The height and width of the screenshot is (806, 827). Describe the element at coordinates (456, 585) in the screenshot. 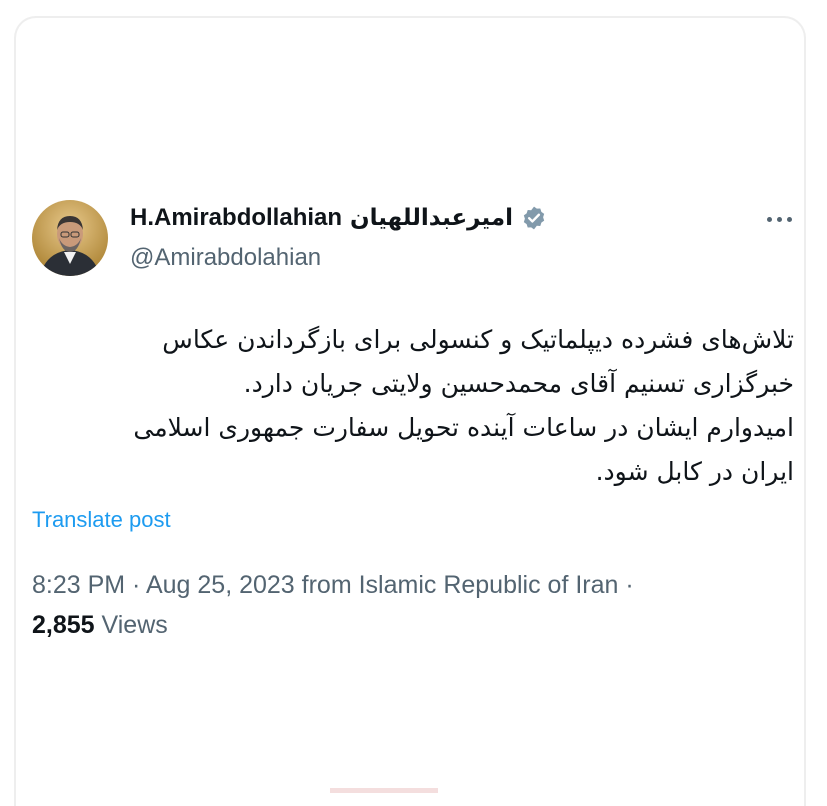

I see `tweet-source: from Islamic Republic of Iran` at that location.